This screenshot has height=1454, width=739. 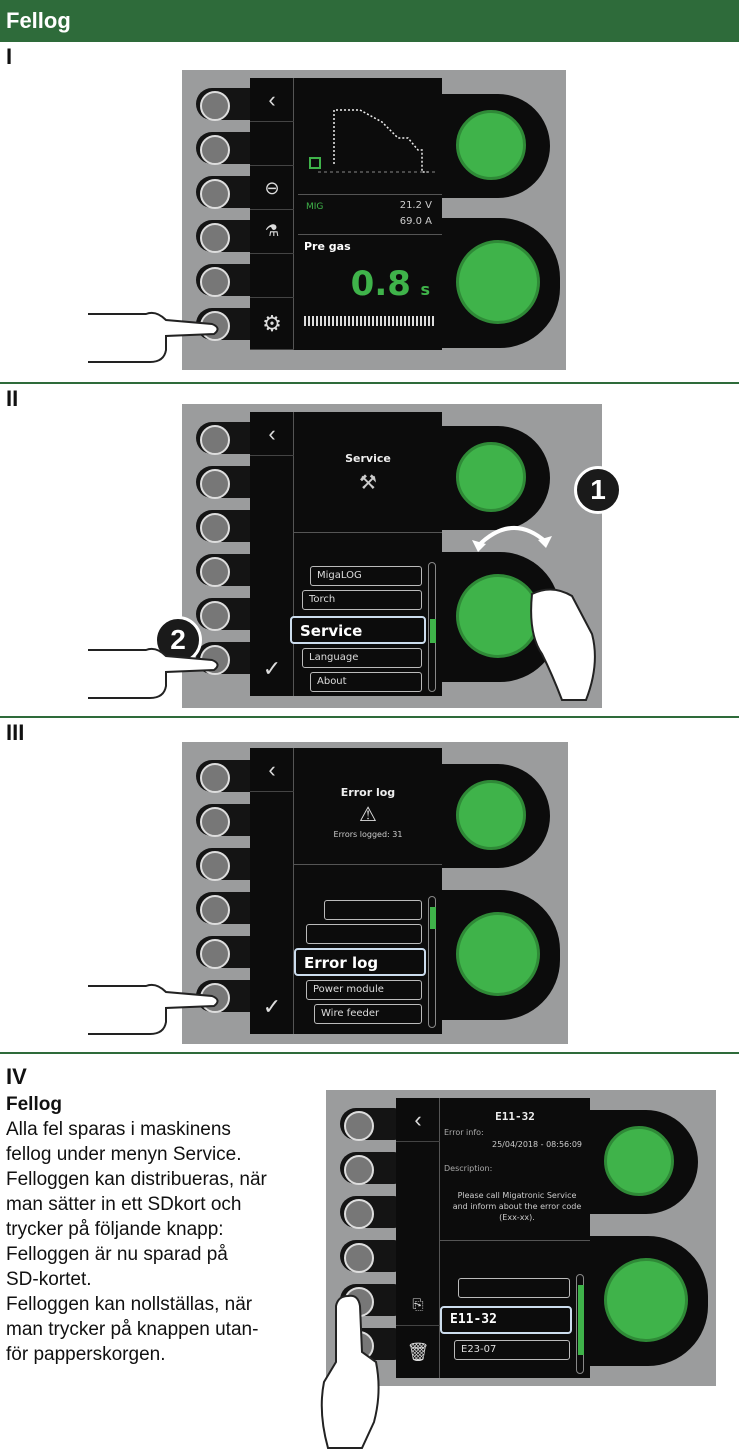 I want to click on menu-item: MigaLOG, so click(x=366, y=576).